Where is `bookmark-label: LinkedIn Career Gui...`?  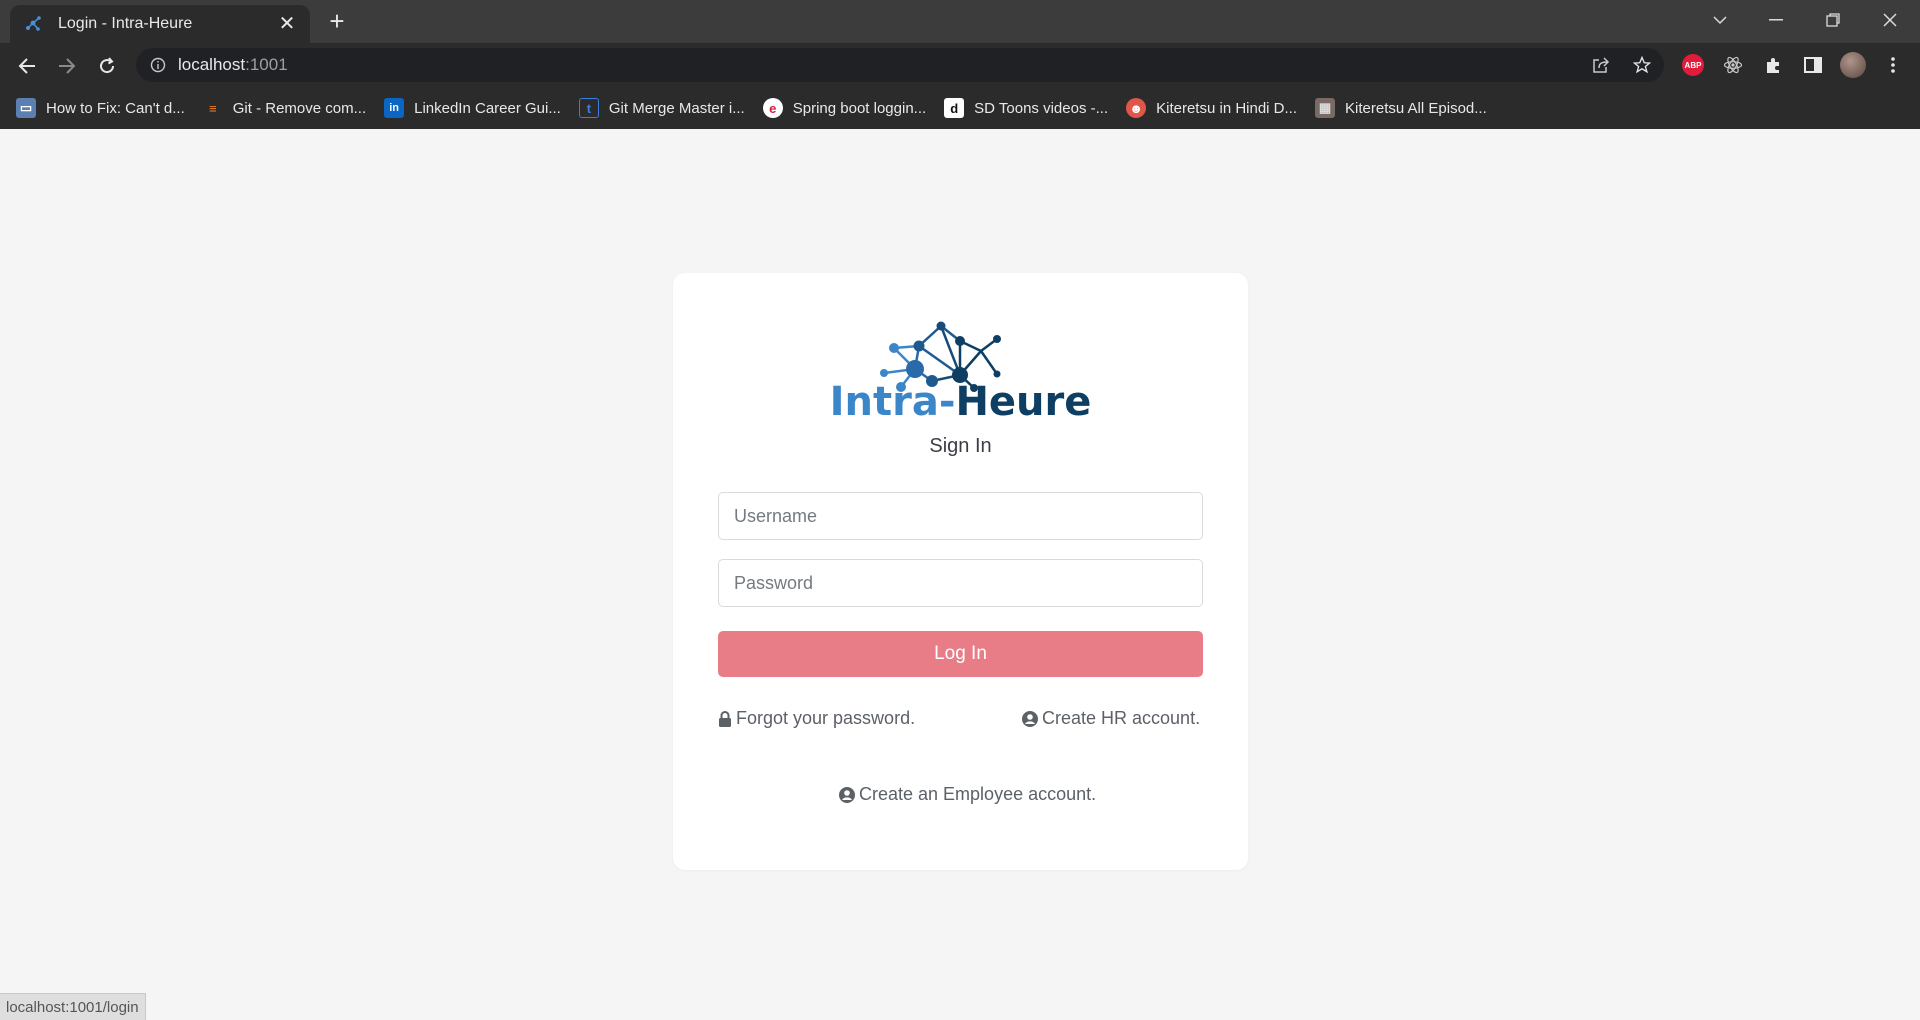 bookmark-label: LinkedIn Career Gui... is located at coordinates (487, 108).